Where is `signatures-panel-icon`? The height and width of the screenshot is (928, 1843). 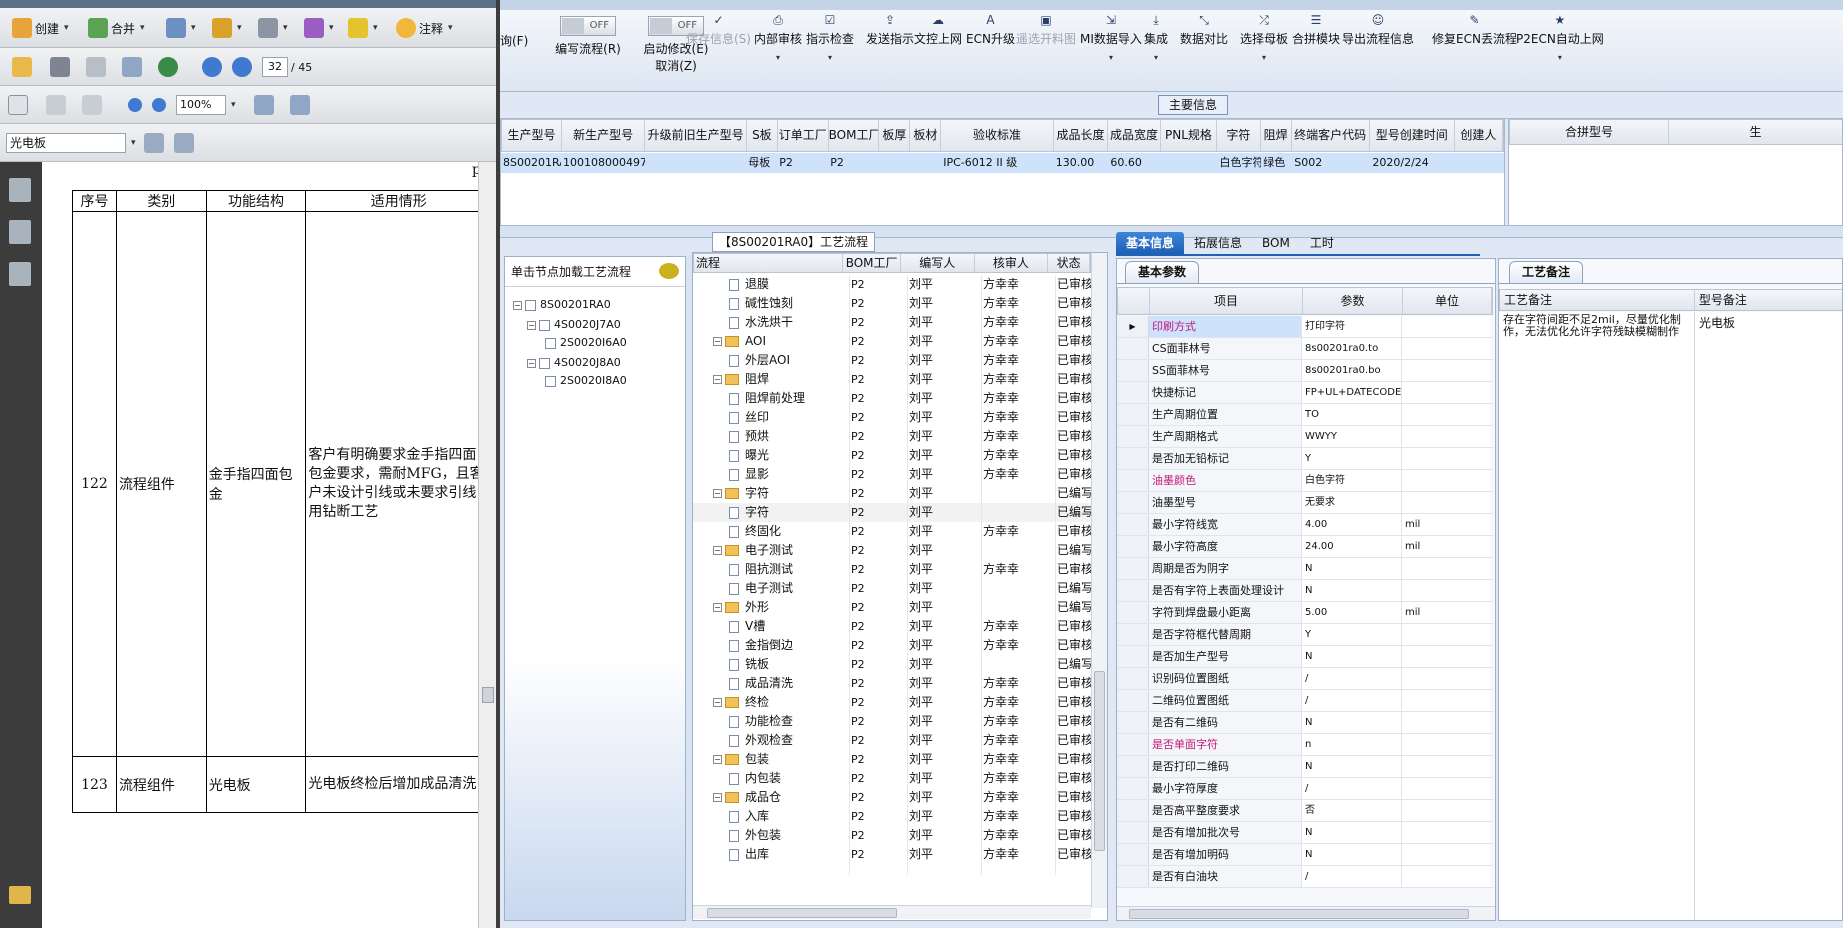
signatures-panel-icon is located at coordinates (20, 274).